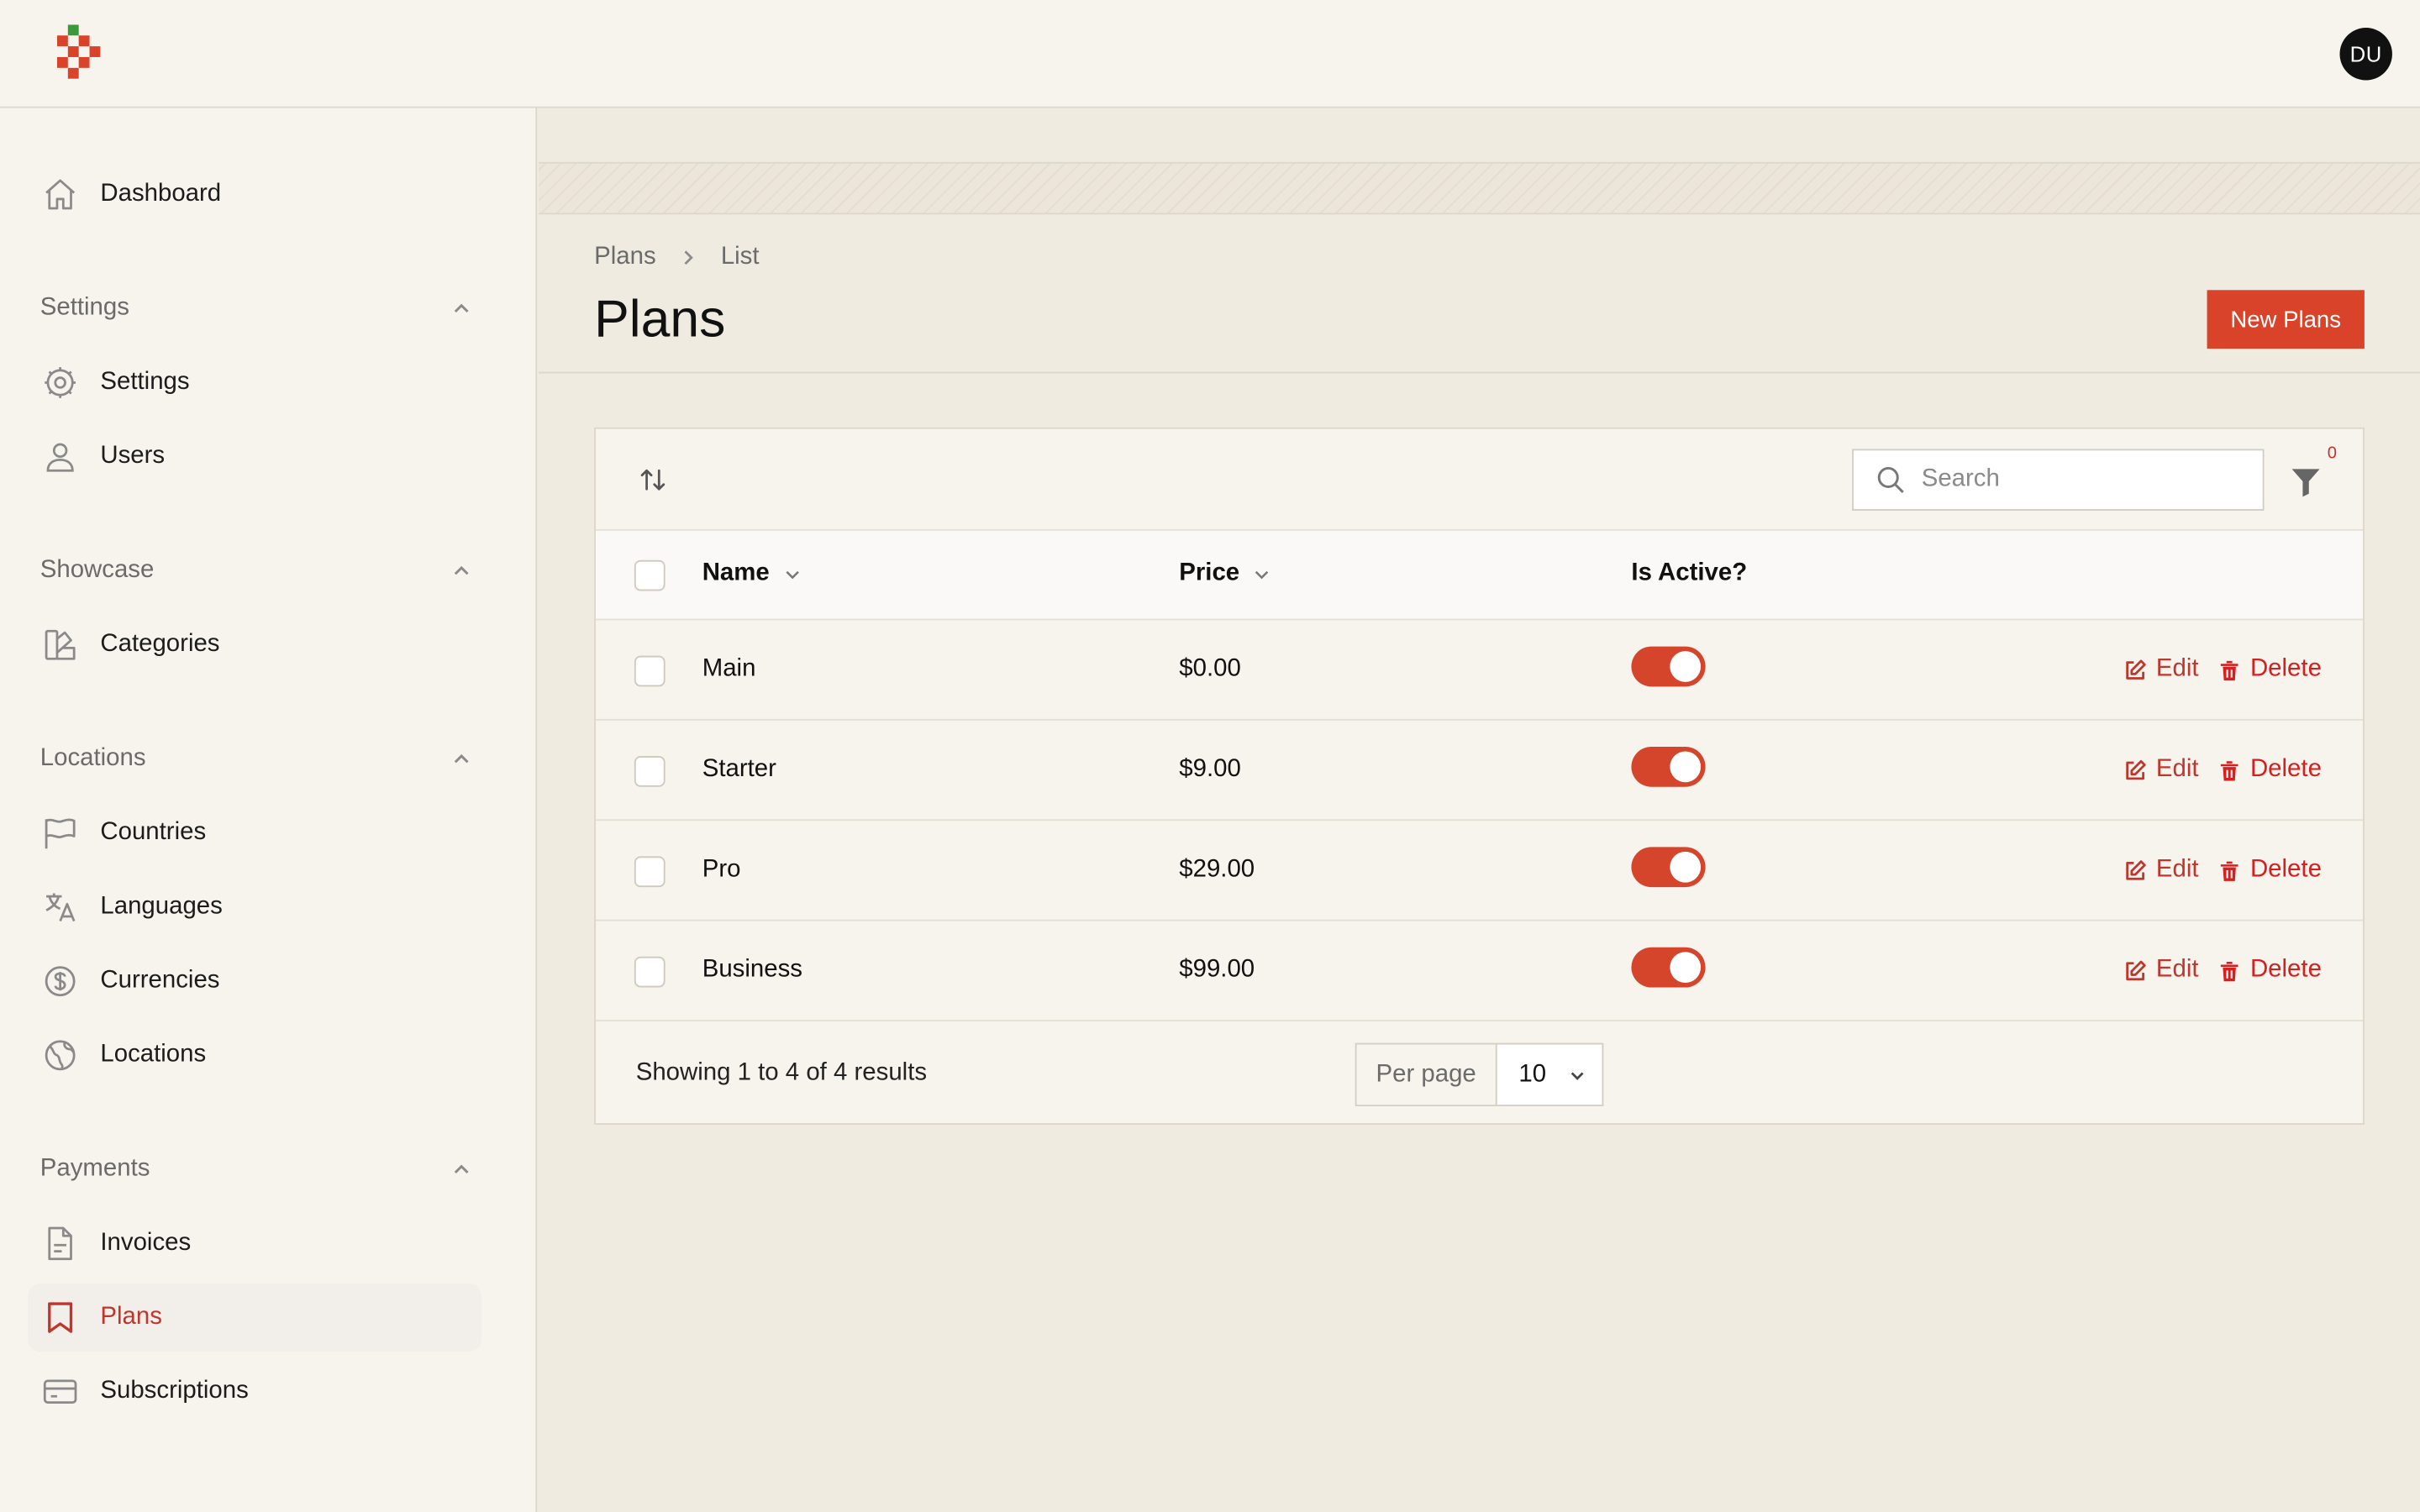 This screenshot has height=1512, width=2420. What do you see at coordinates (781, 1073) in the screenshot?
I see `results-summary: Showing 1 to 4 of 4 results` at bounding box center [781, 1073].